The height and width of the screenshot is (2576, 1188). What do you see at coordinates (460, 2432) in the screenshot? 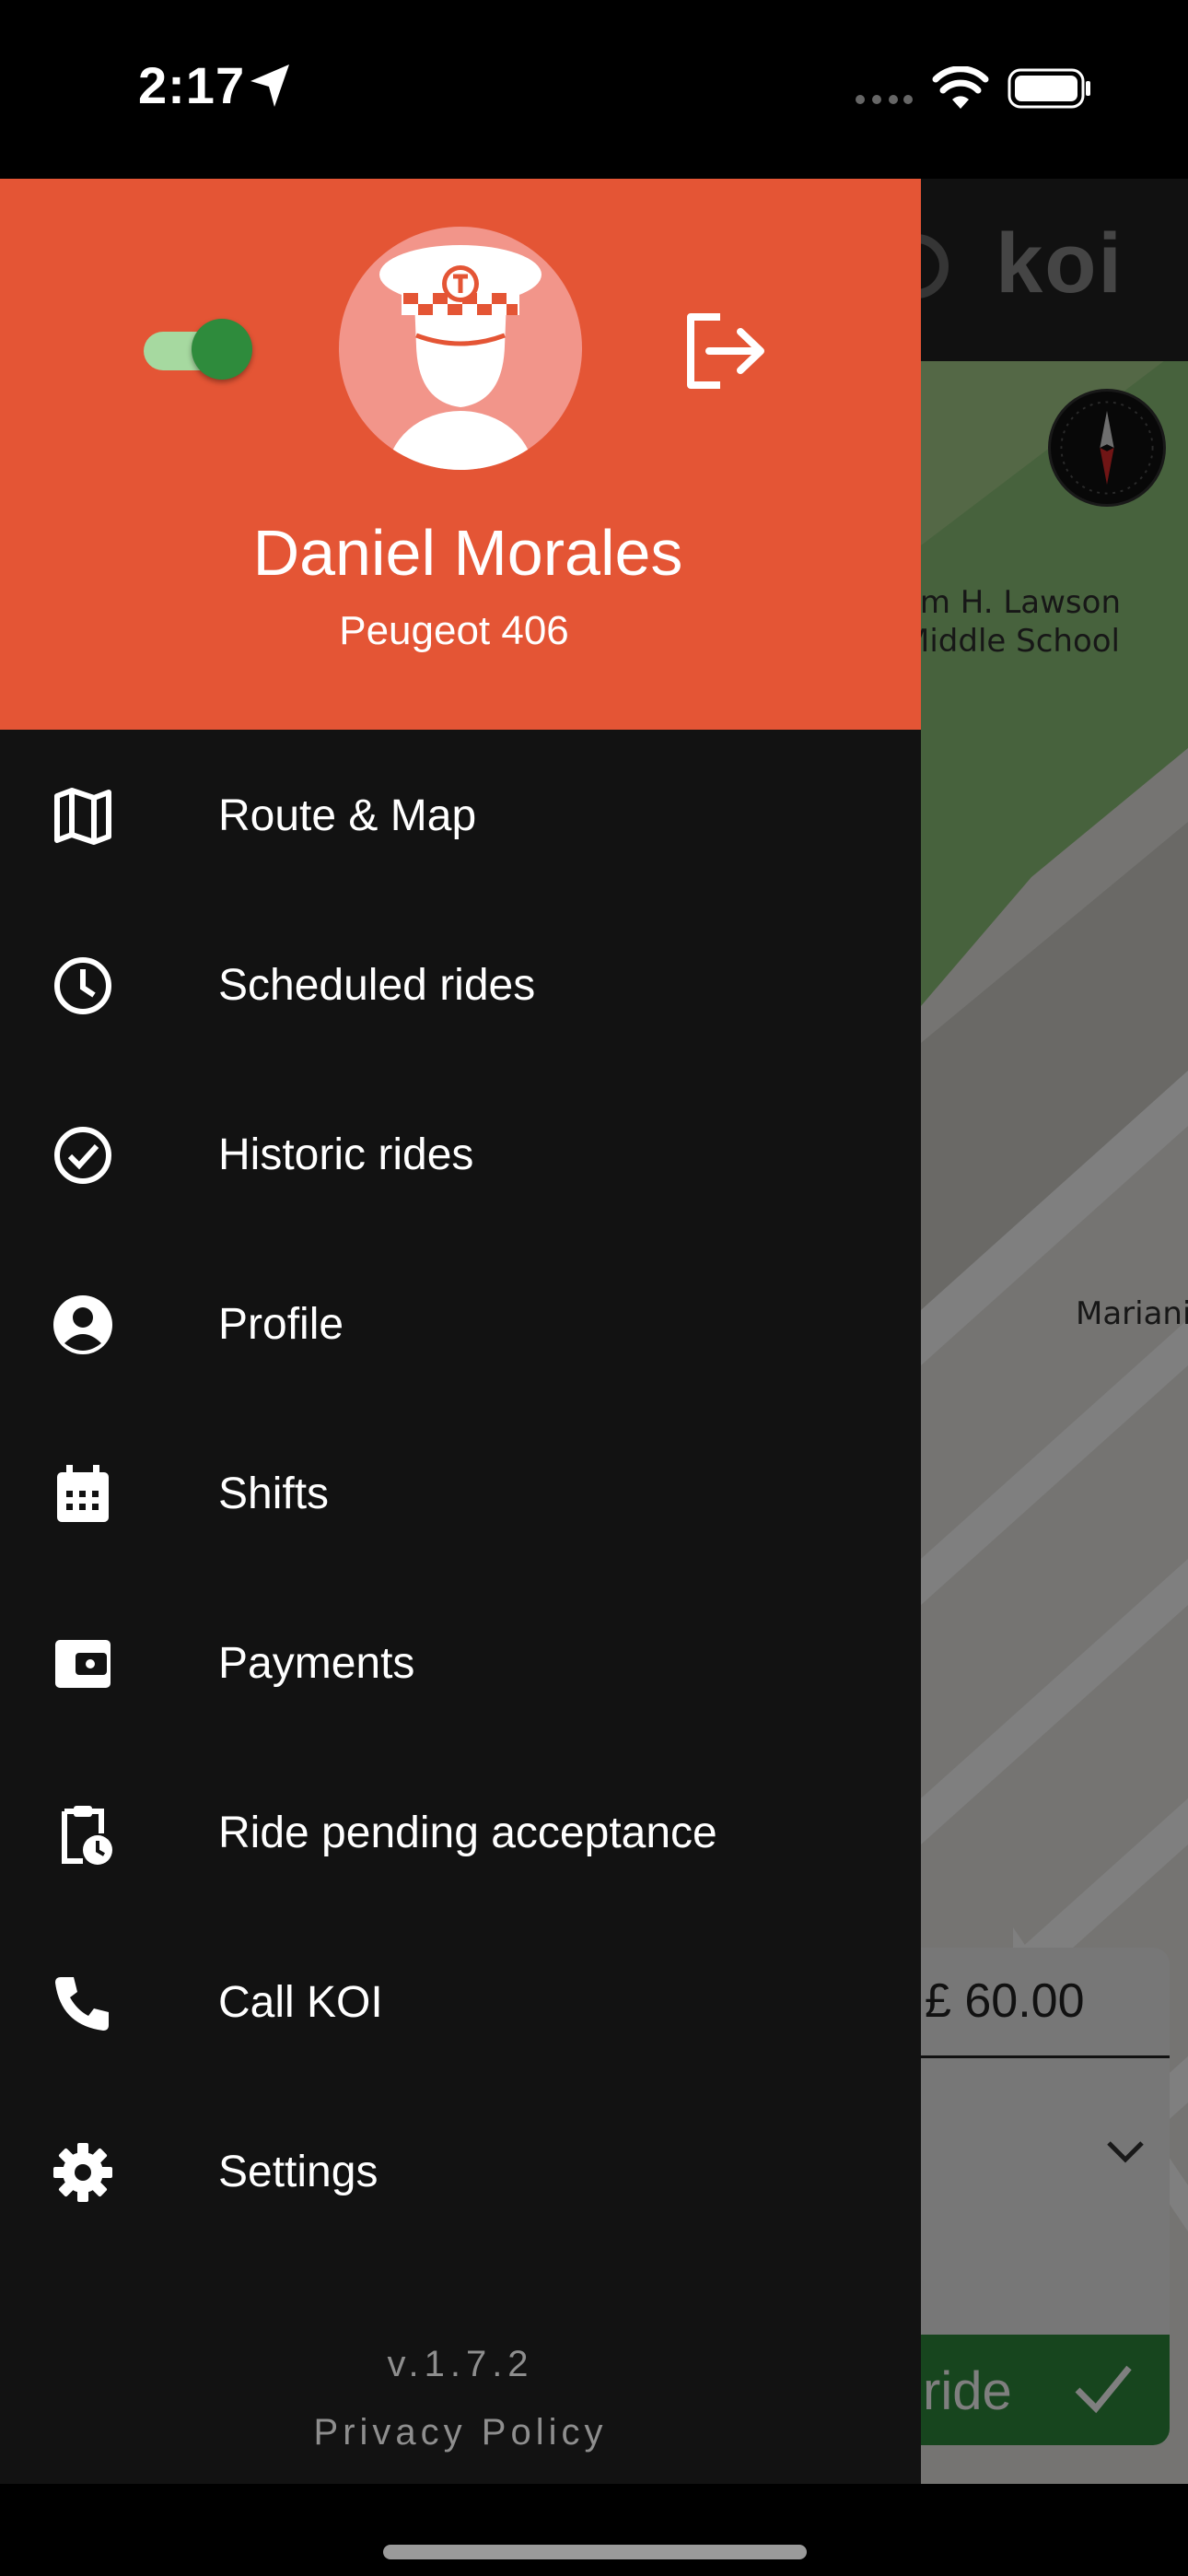
I see `privacy-policy-link: Privacy Policy` at bounding box center [460, 2432].